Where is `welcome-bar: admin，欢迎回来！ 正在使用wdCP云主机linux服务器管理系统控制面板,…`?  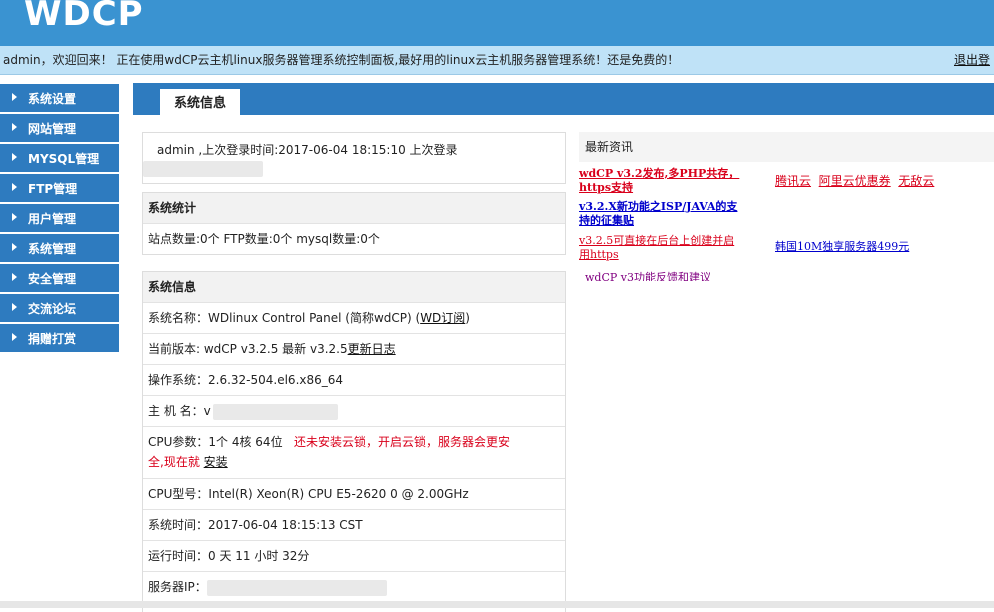 welcome-bar: admin，欢迎回来！ 正在使用wdCP云主机linux服务器管理系统控制面板,… is located at coordinates (497, 60).